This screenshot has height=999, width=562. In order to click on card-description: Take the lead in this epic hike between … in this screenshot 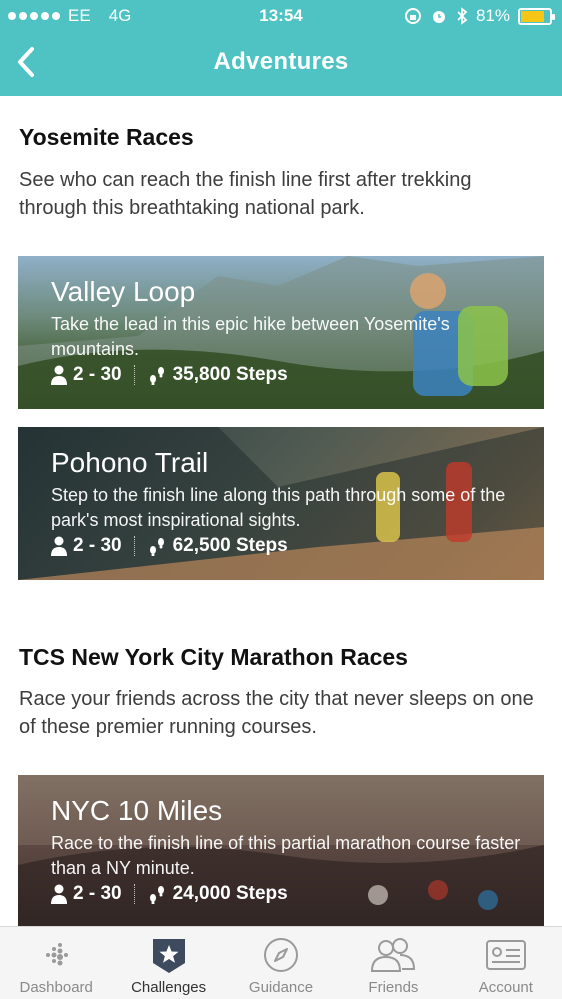, I will do `click(250, 336)`.